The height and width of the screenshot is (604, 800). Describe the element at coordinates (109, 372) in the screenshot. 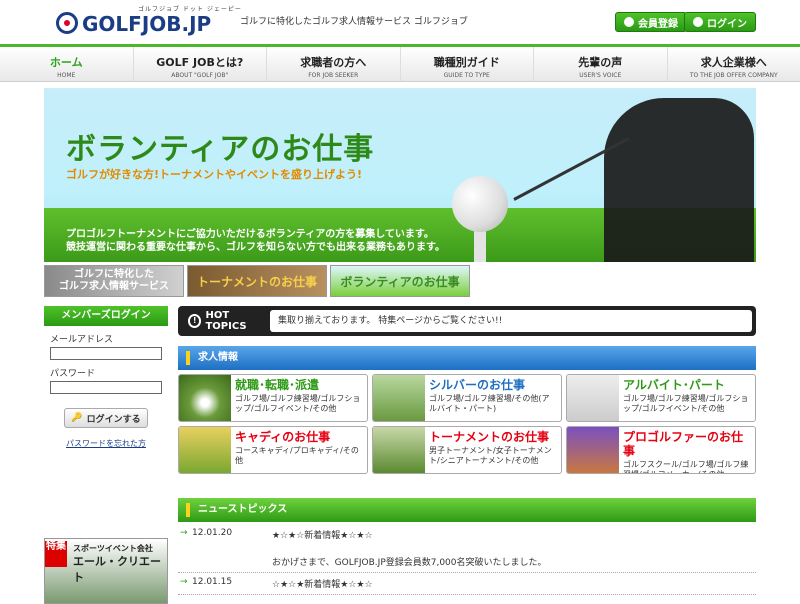

I see `password-label: パスワード` at that location.